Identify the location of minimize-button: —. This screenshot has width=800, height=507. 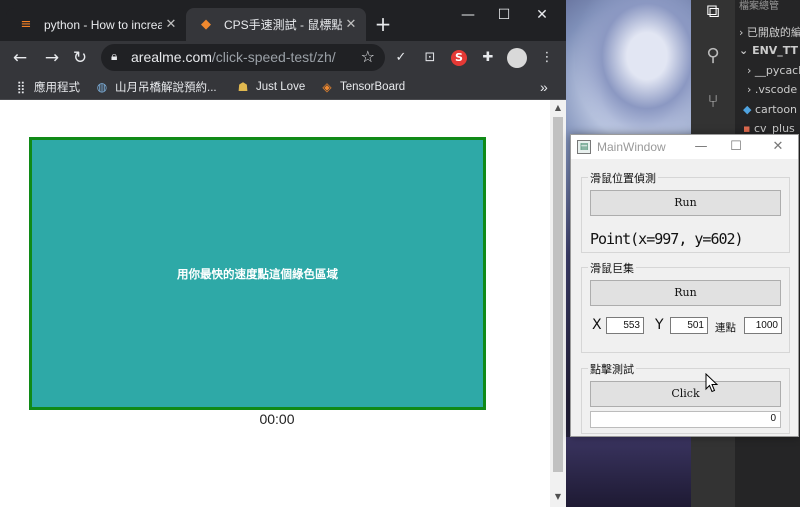
(468, 15).